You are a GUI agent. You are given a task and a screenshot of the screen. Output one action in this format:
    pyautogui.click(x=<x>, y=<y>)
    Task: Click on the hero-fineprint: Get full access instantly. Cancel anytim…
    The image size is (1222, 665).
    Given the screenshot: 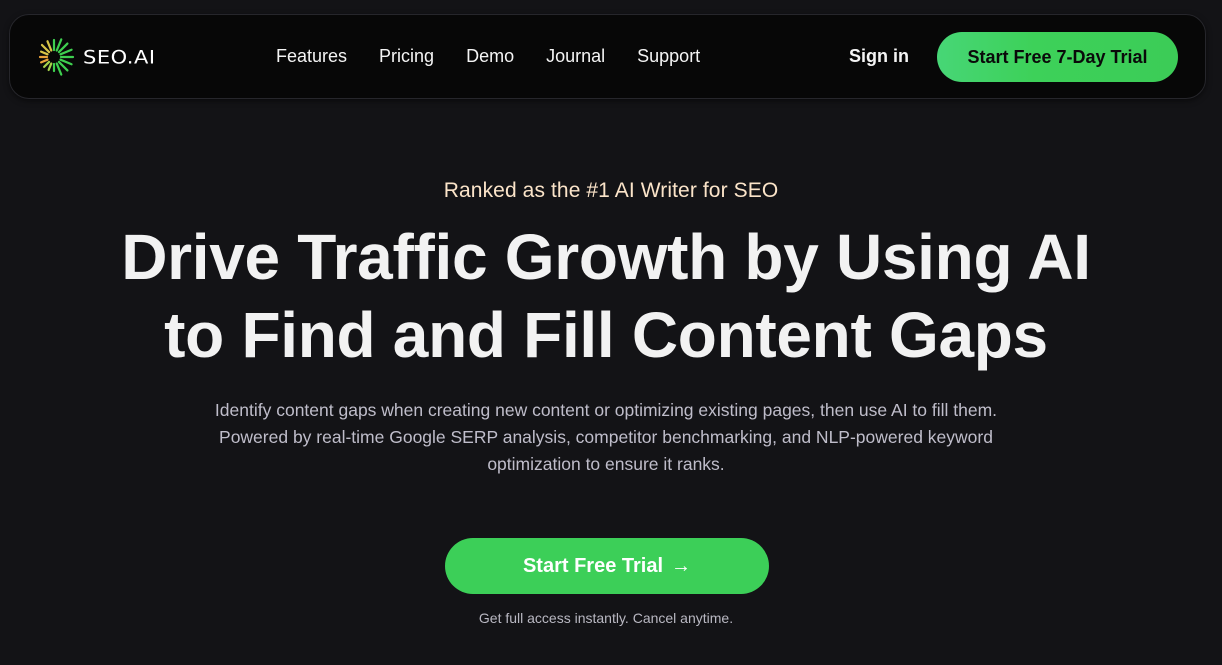 What is the action you would take?
    pyautogui.click(x=606, y=618)
    